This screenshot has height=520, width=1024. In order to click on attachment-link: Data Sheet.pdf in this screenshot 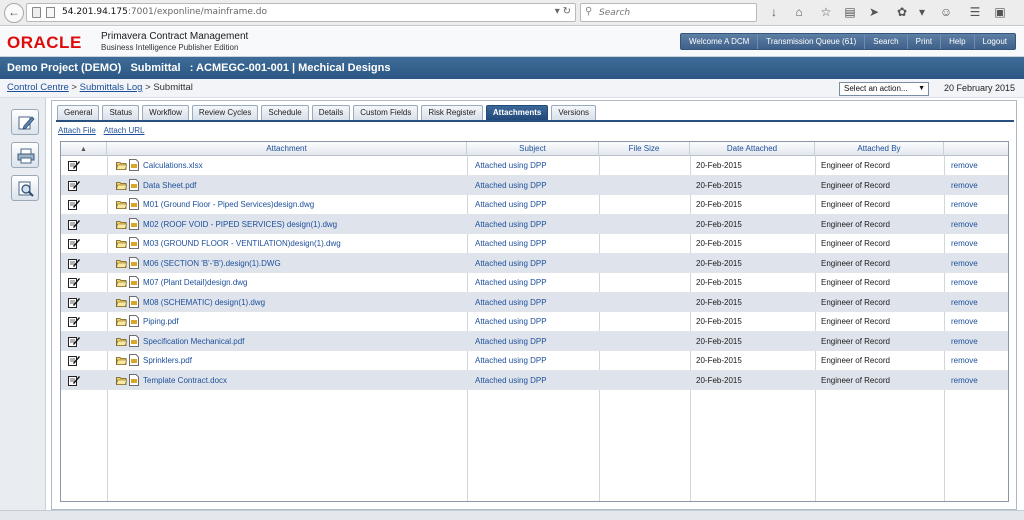, I will do `click(303, 185)`.